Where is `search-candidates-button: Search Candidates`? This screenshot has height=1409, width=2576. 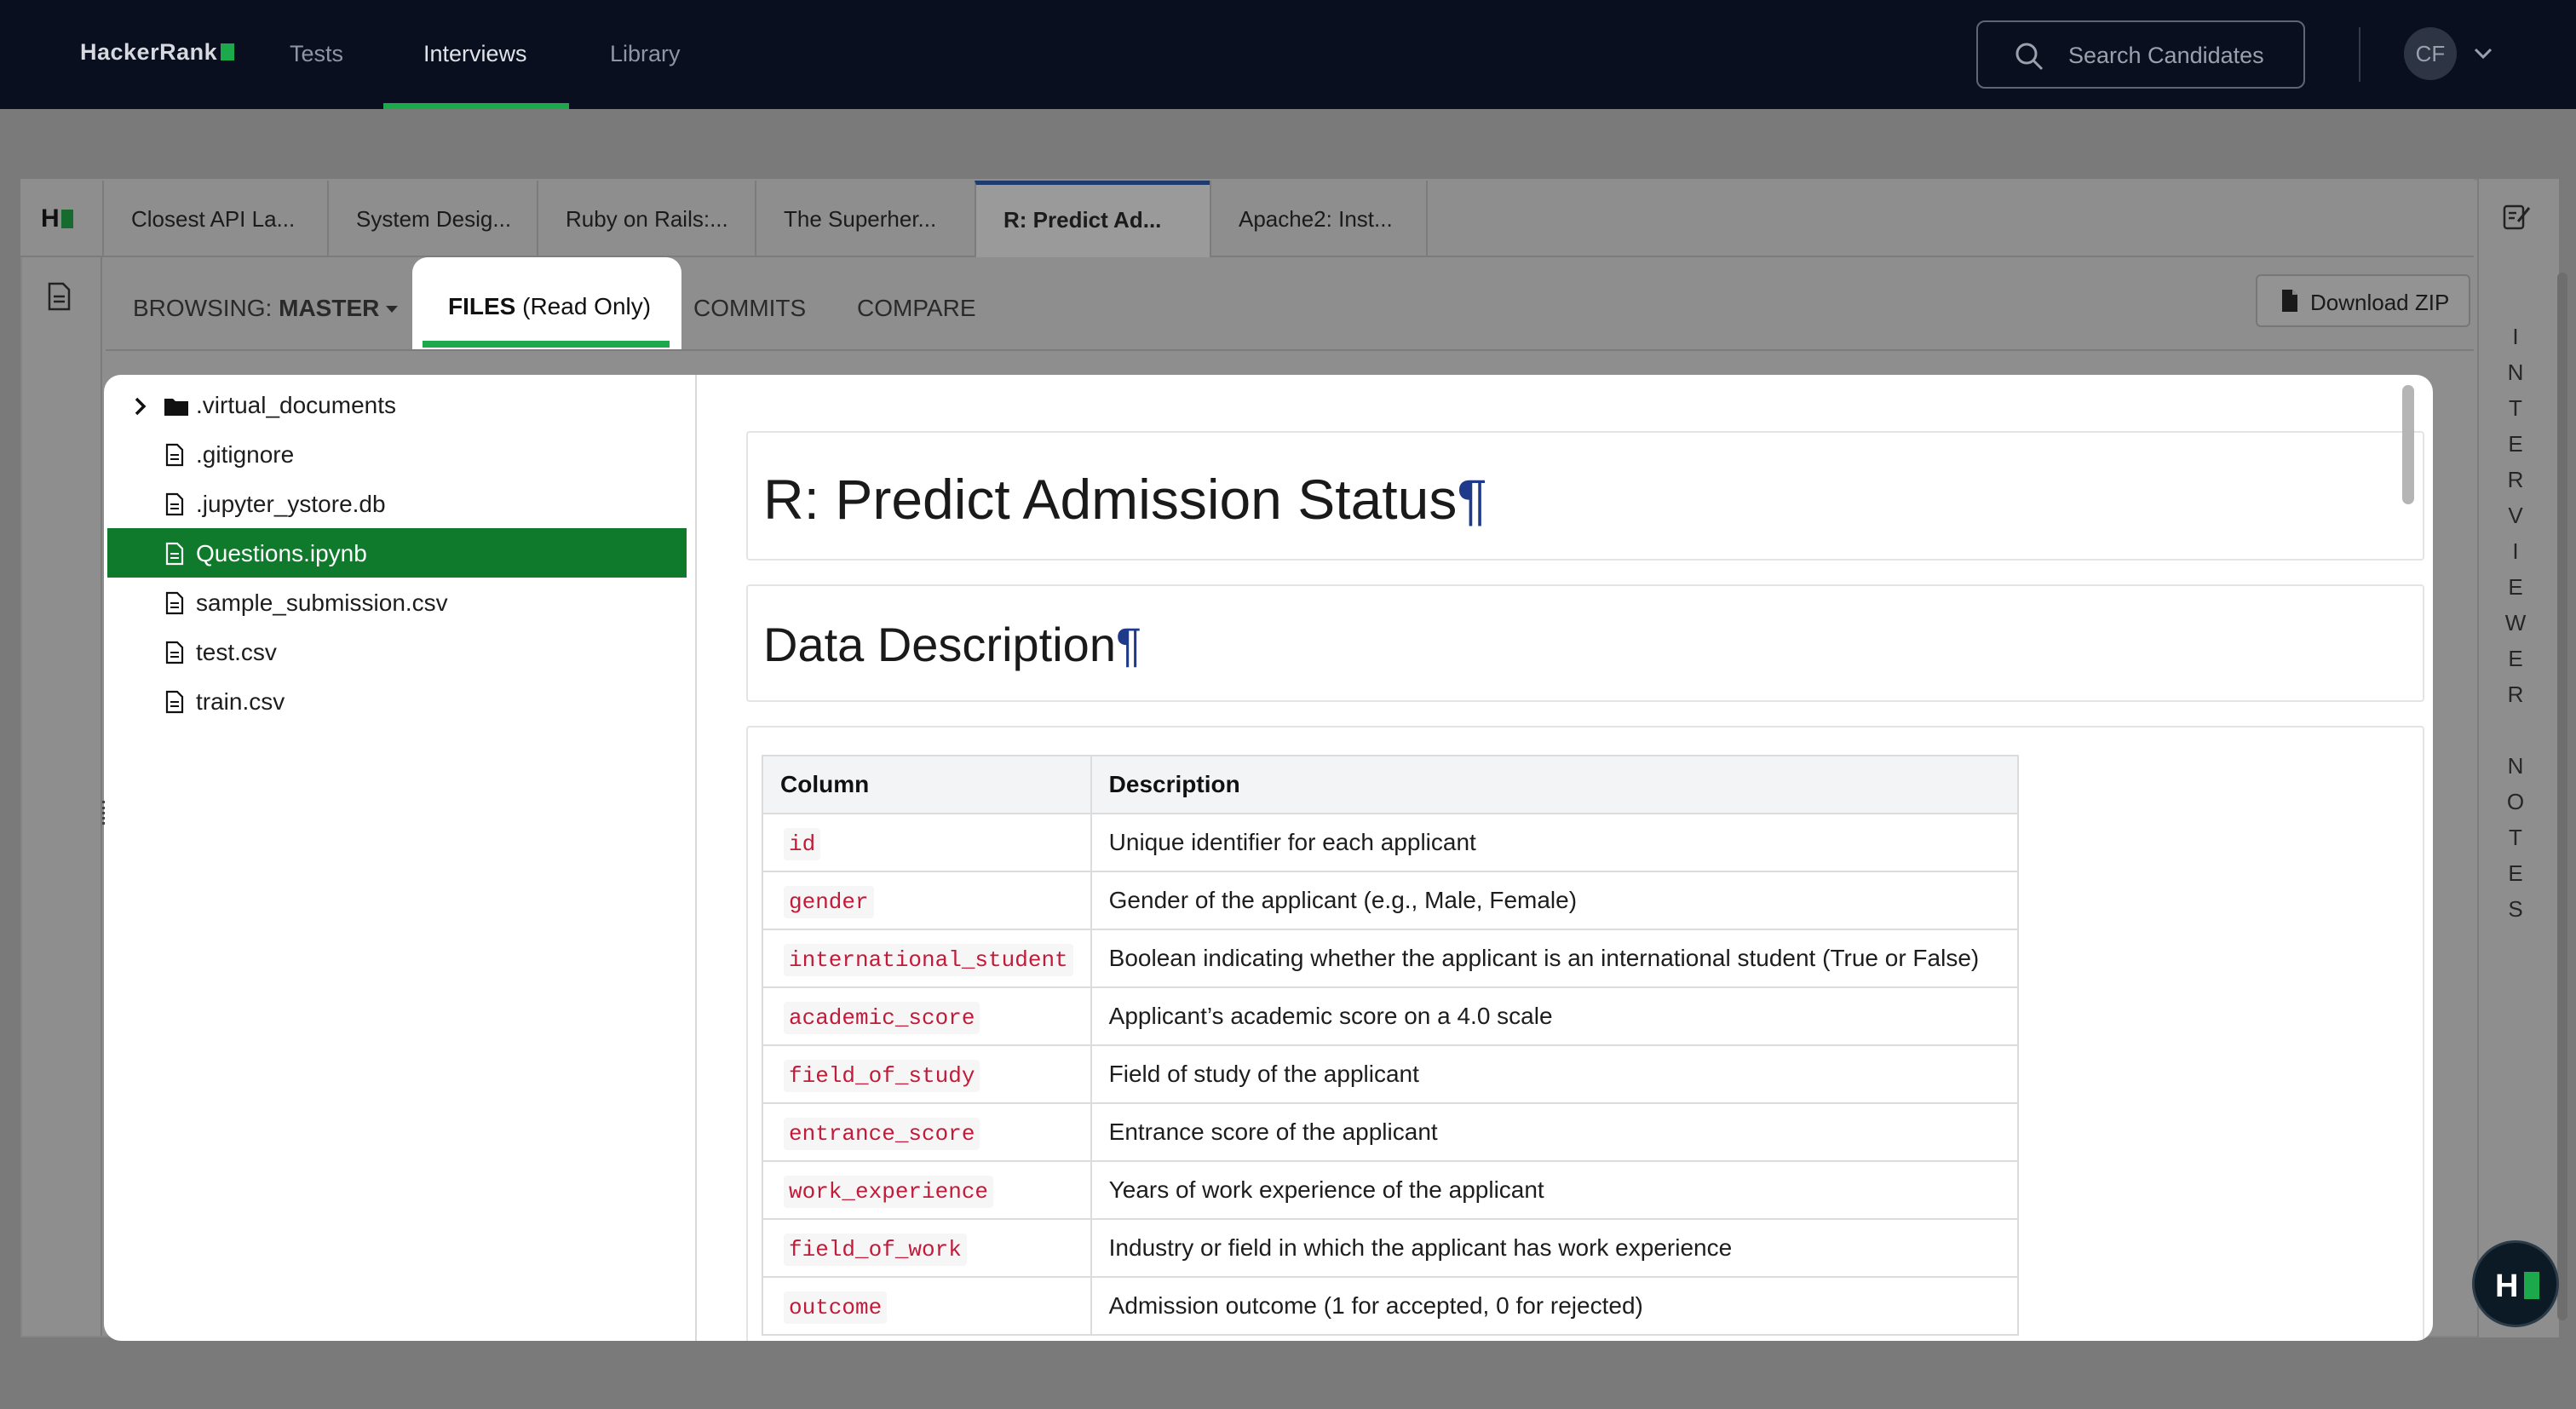 search-candidates-button: Search Candidates is located at coordinates (2140, 54).